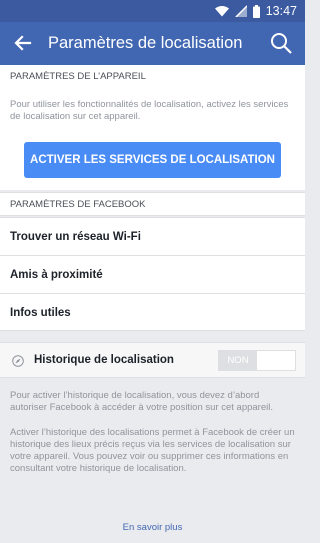 Image resolution: width=320 pixels, height=543 pixels. What do you see at coordinates (152, 160) in the screenshot?
I see `activate-location-services-button: ACTIVER LES SERVICES DE LOCALISATION` at bounding box center [152, 160].